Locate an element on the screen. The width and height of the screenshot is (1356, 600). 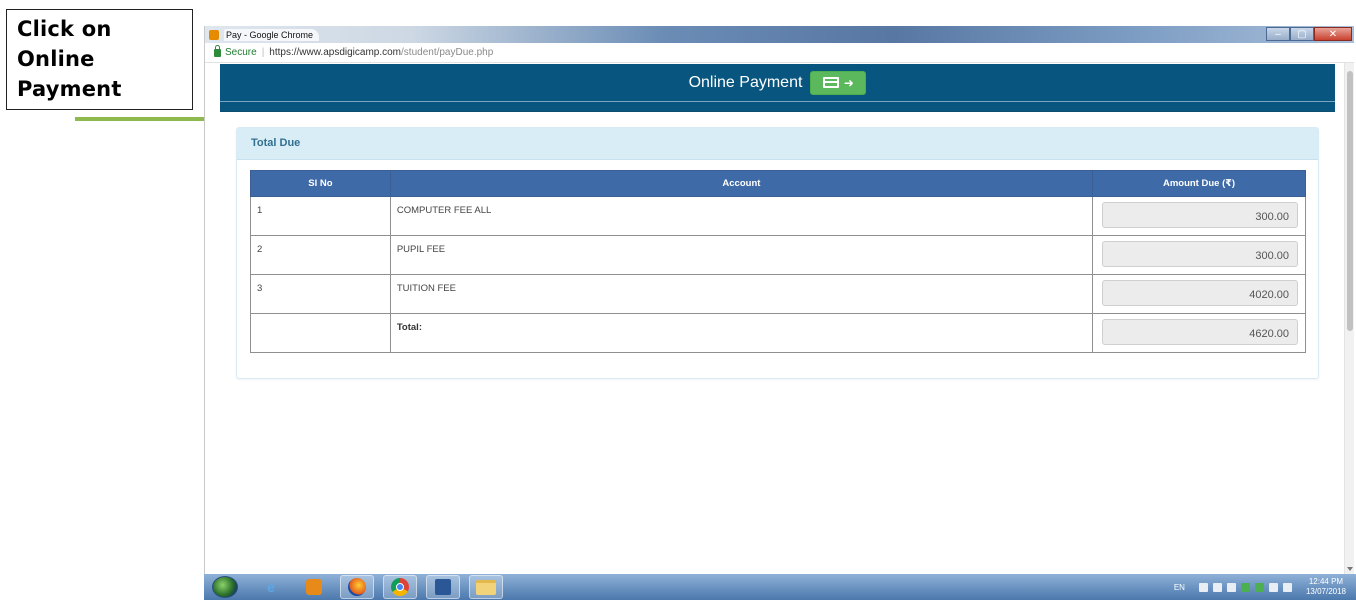
taskbar-media-player is located at coordinates (314, 587).